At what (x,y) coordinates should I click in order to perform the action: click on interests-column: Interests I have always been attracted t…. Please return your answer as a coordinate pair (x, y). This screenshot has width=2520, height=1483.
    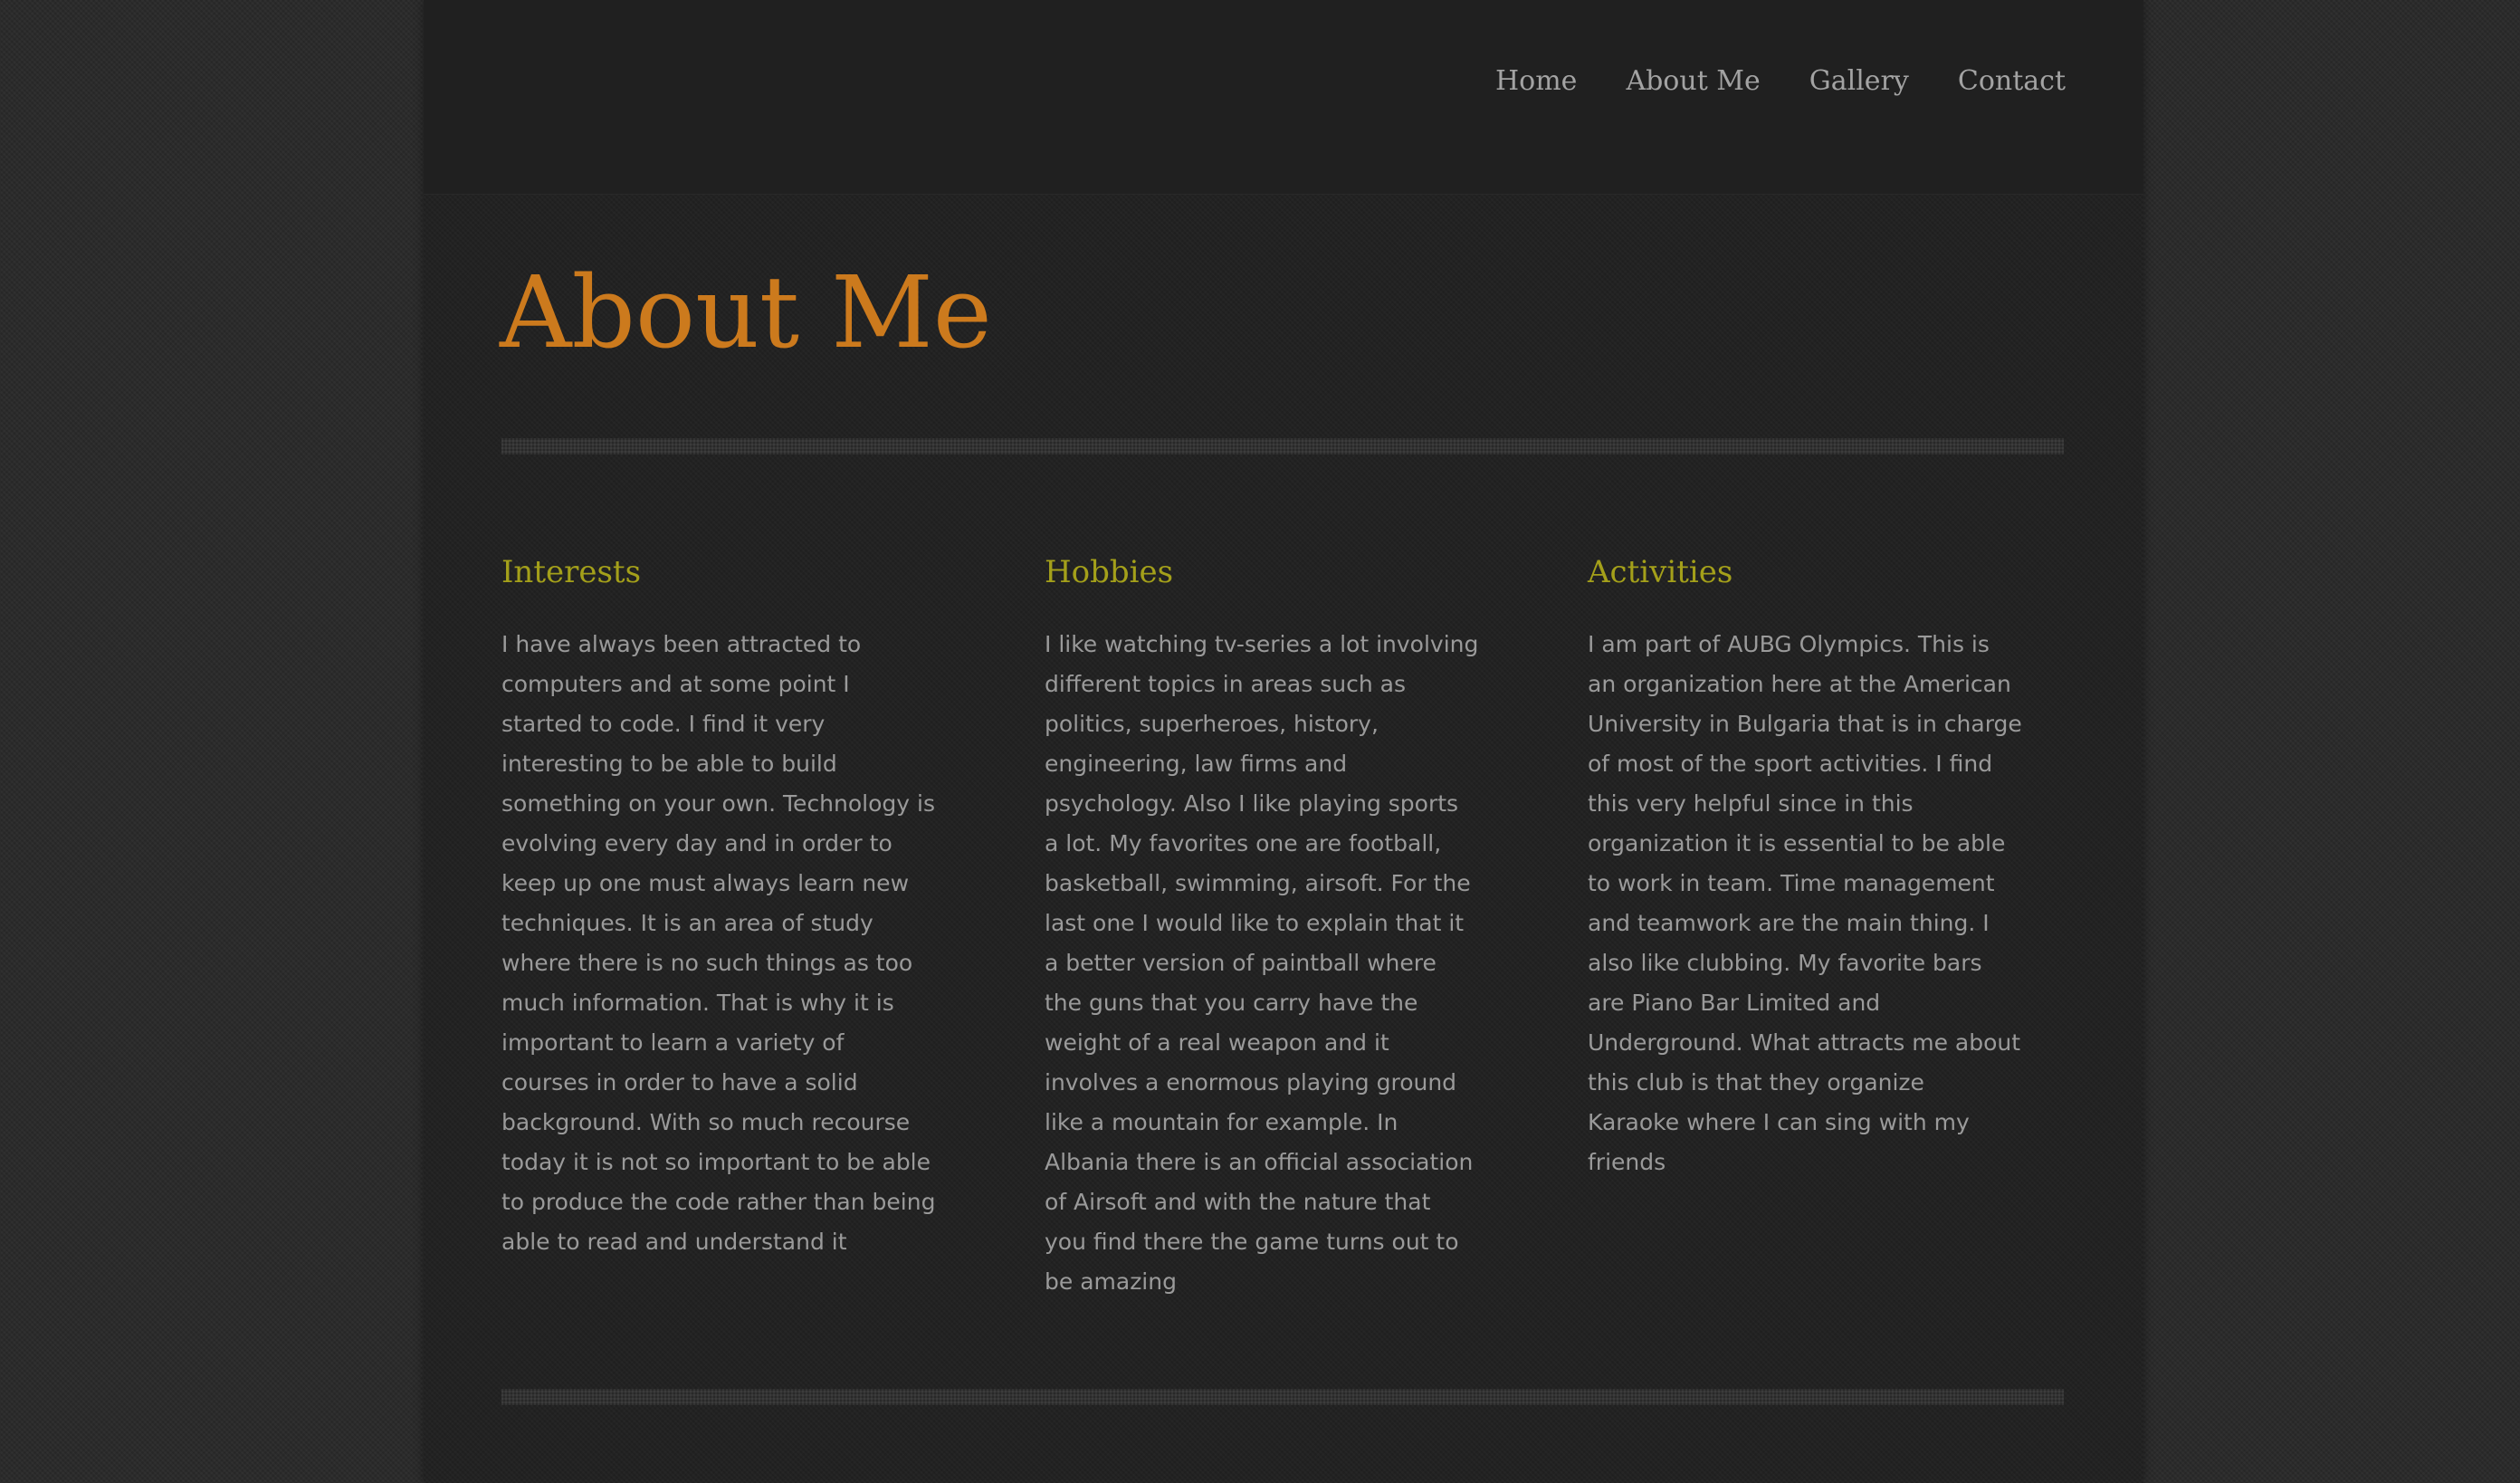
    Looking at the image, I should click on (718, 904).